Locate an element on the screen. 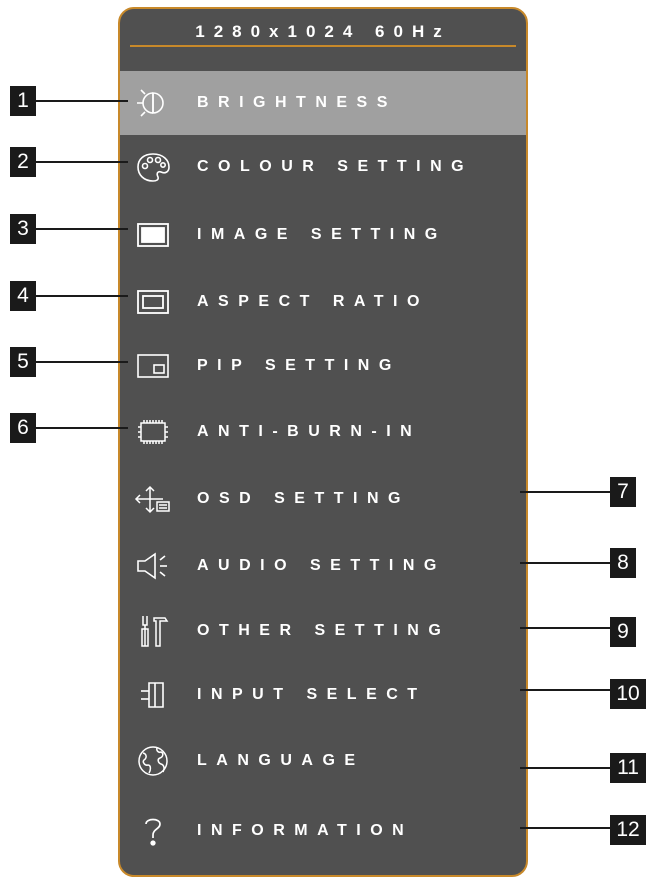 The width and height of the screenshot is (651, 877). menu-item-label: ASPECT RATIO is located at coordinates (313, 301).